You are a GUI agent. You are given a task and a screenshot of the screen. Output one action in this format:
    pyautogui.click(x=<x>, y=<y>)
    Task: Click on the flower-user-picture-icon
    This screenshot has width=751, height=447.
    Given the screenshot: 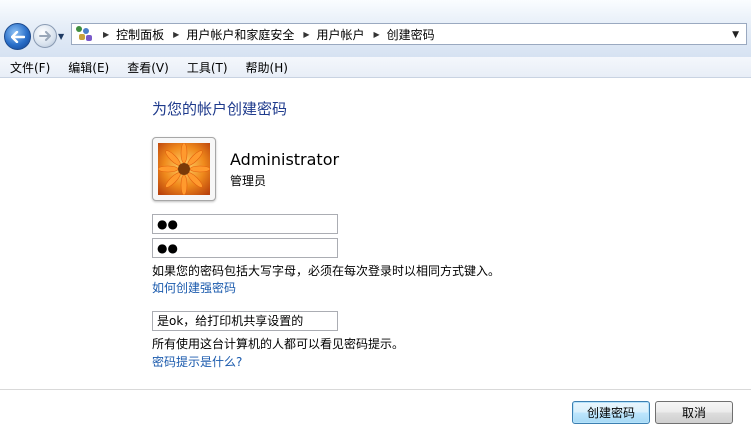 What is the action you would take?
    pyautogui.click(x=184, y=169)
    